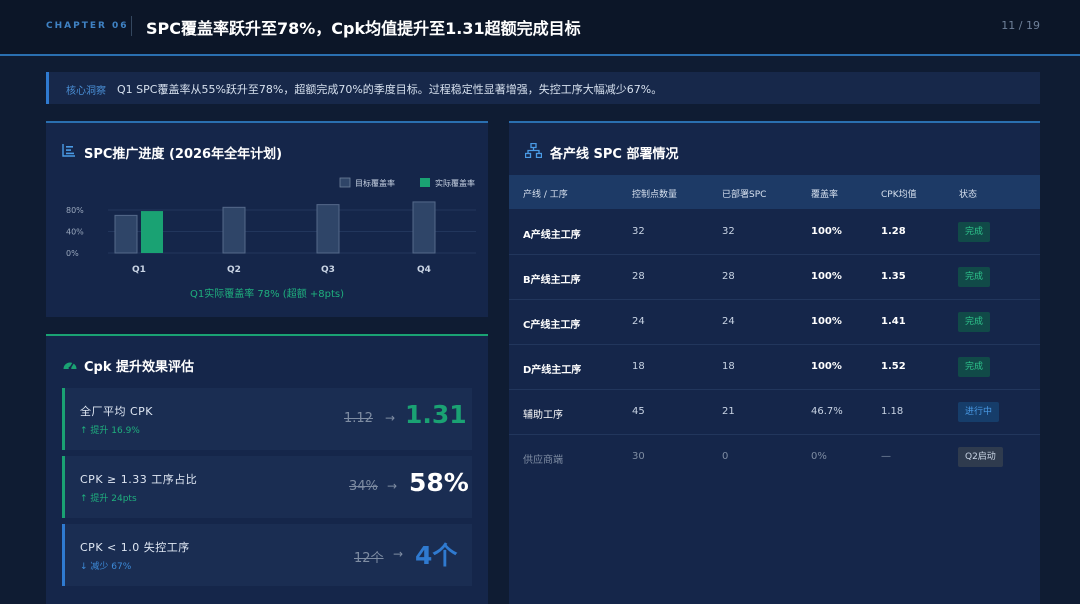 The height and width of the screenshot is (604, 1080). What do you see at coordinates (638, 366) in the screenshot?
I see `cell-points: 18` at bounding box center [638, 366].